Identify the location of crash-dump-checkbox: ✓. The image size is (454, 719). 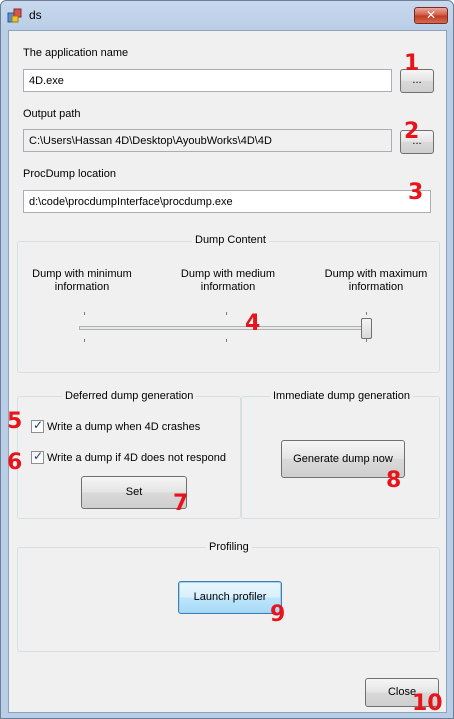
(37, 425).